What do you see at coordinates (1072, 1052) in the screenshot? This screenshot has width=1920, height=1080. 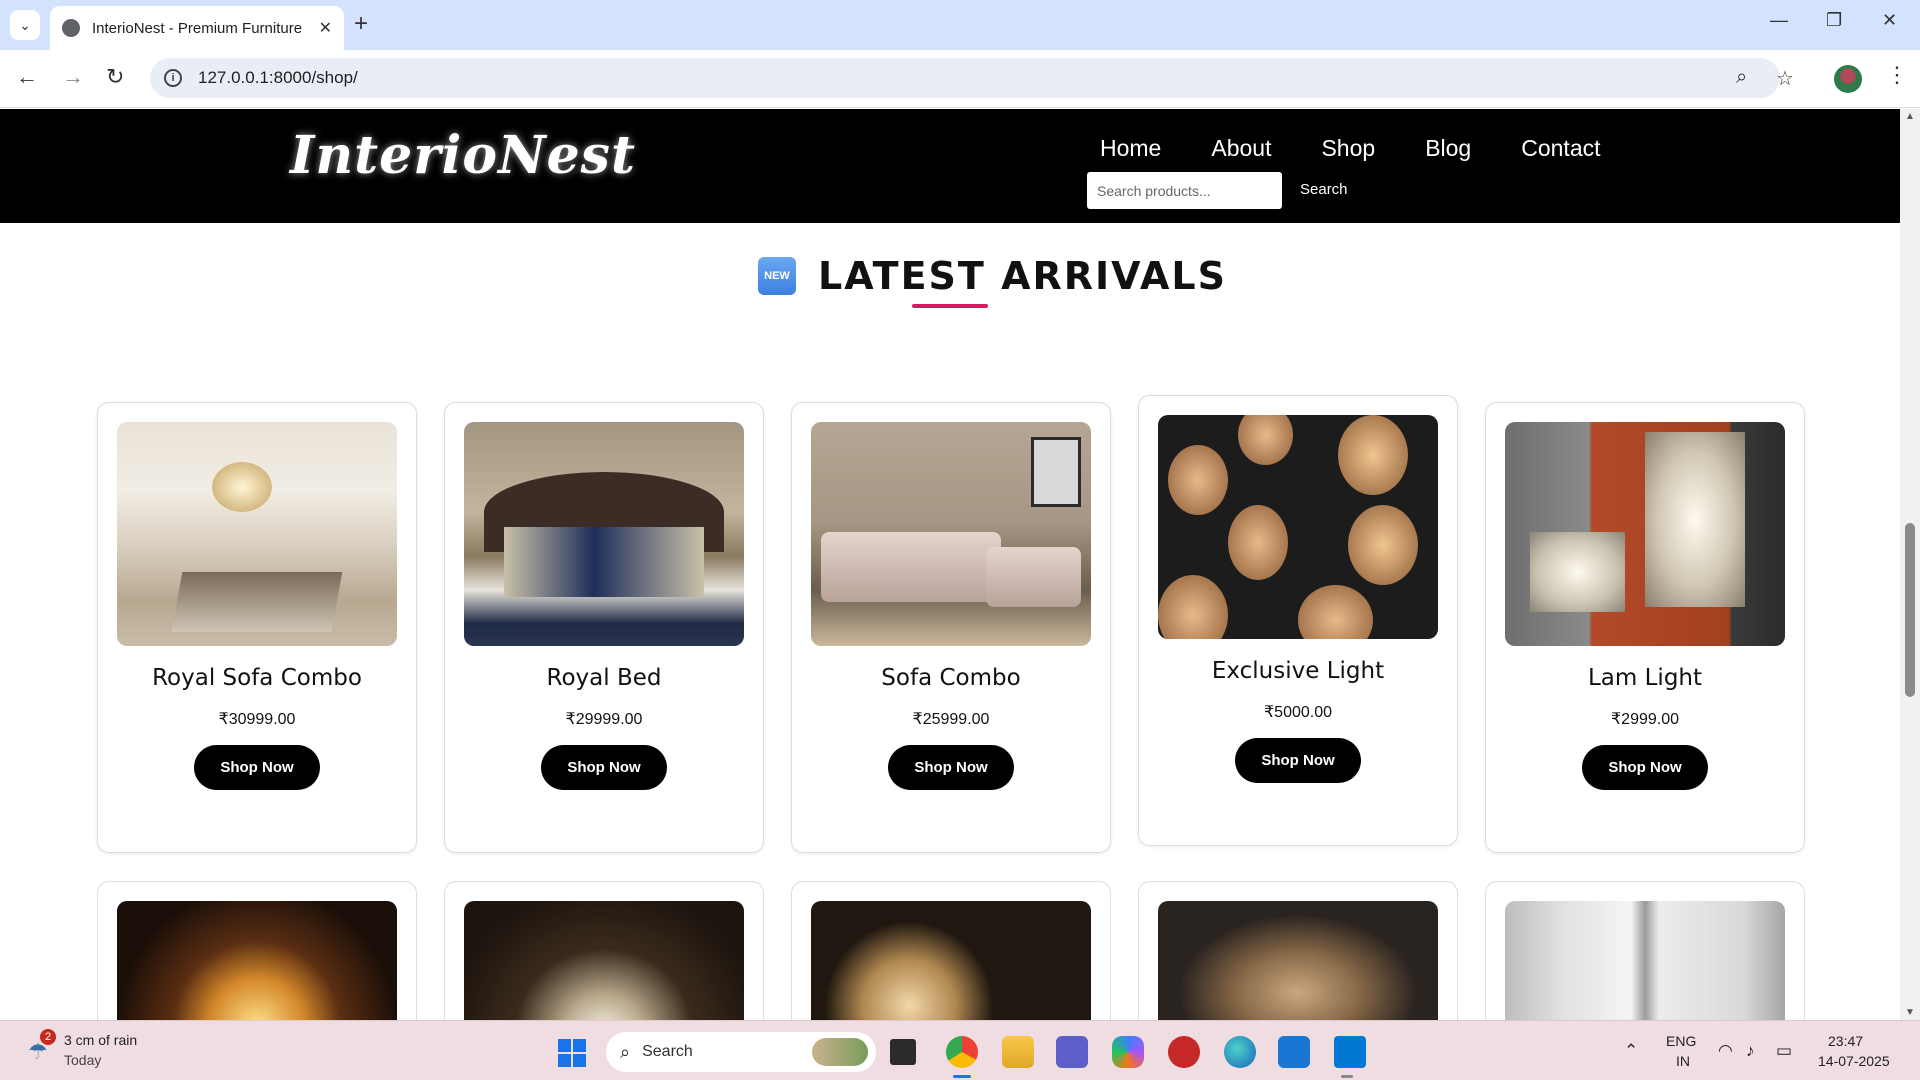 I see `teams-icon` at bounding box center [1072, 1052].